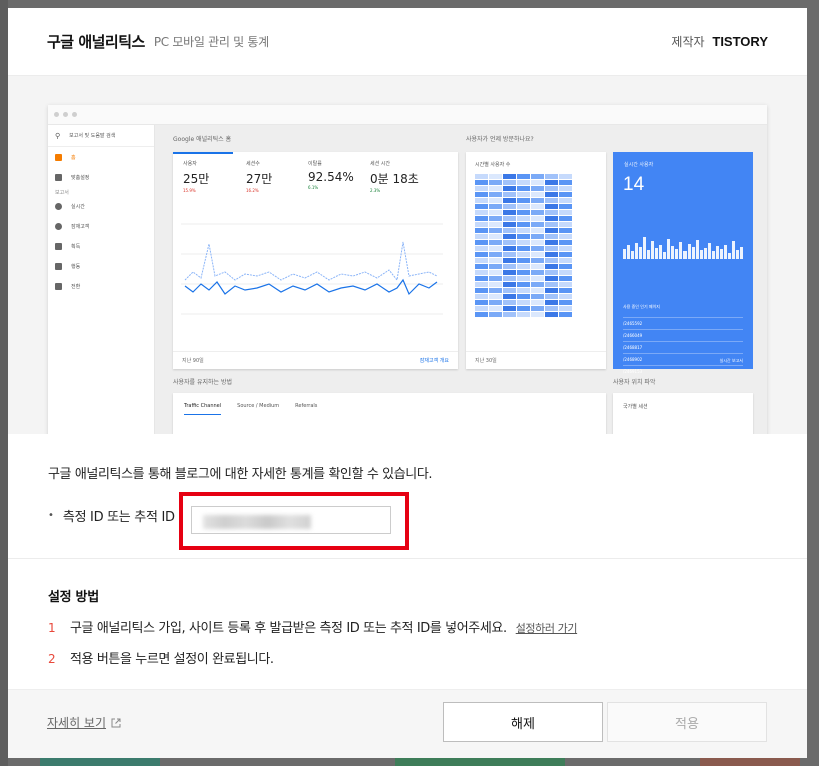 This screenshot has width=819, height=766. I want to click on go-settings-link: 설정하러 가기, so click(547, 628).